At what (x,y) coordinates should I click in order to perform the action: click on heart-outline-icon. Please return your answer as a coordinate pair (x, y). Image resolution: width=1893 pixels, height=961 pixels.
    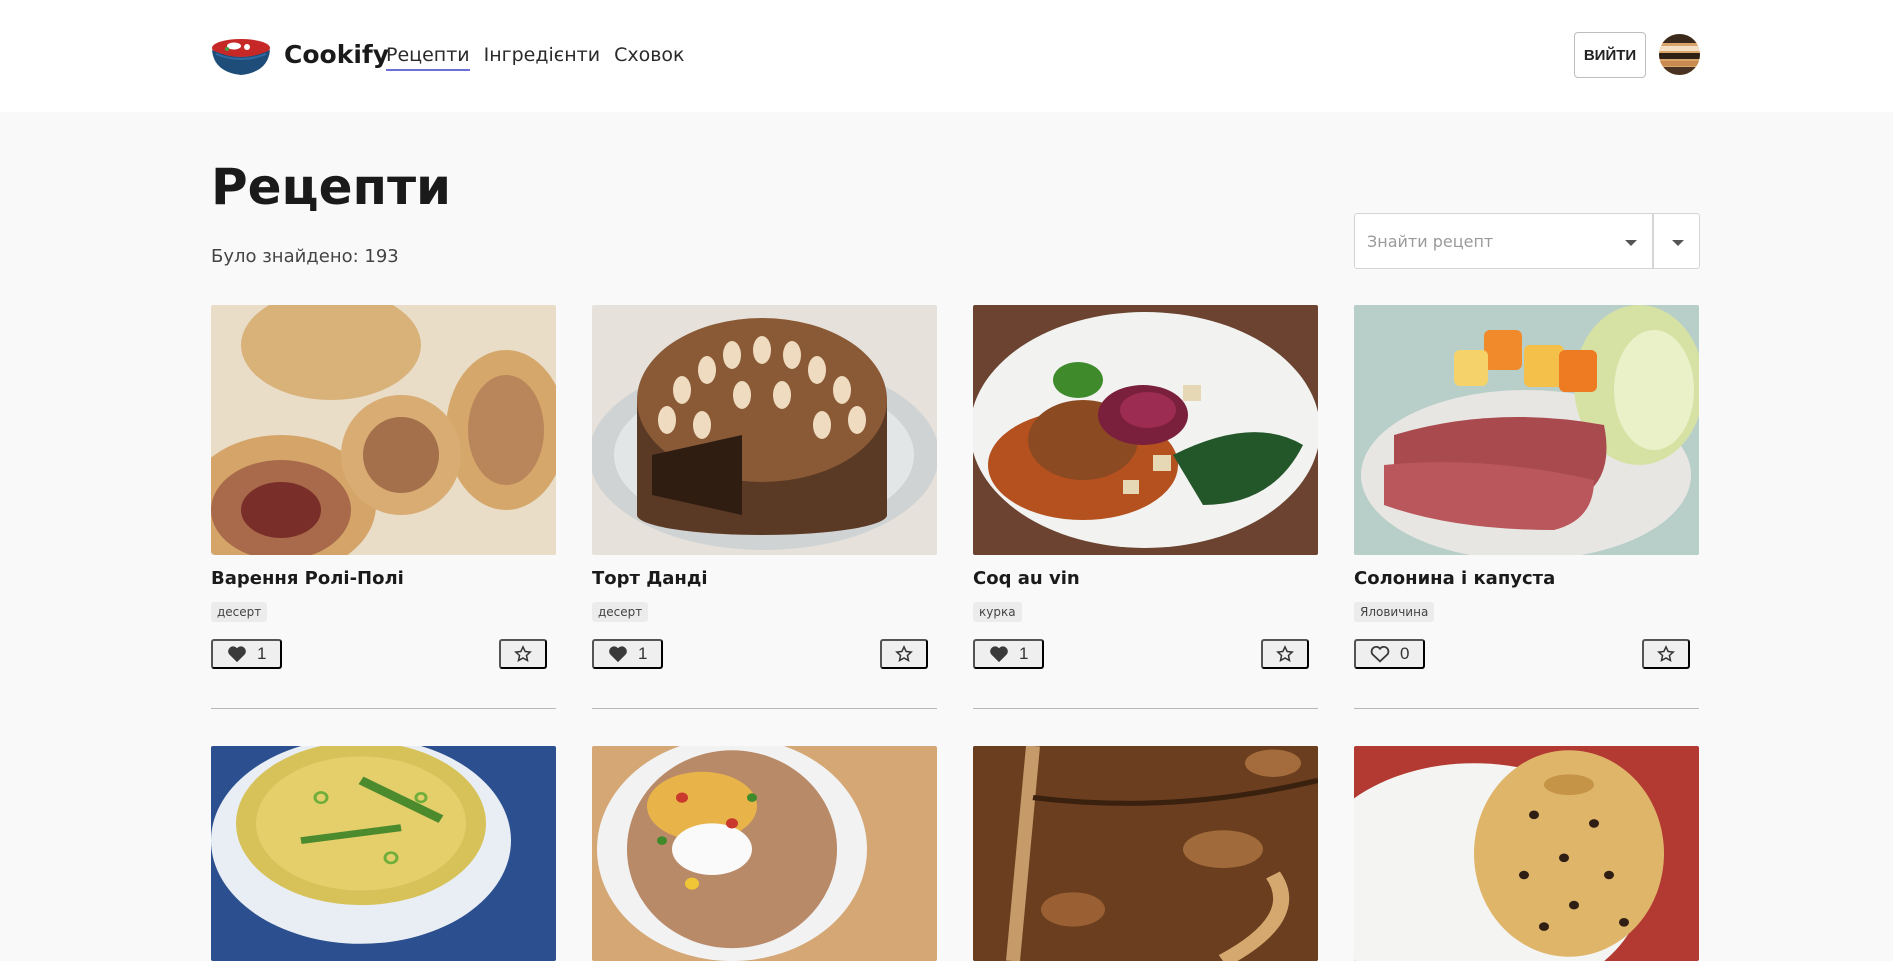
    Looking at the image, I should click on (1380, 654).